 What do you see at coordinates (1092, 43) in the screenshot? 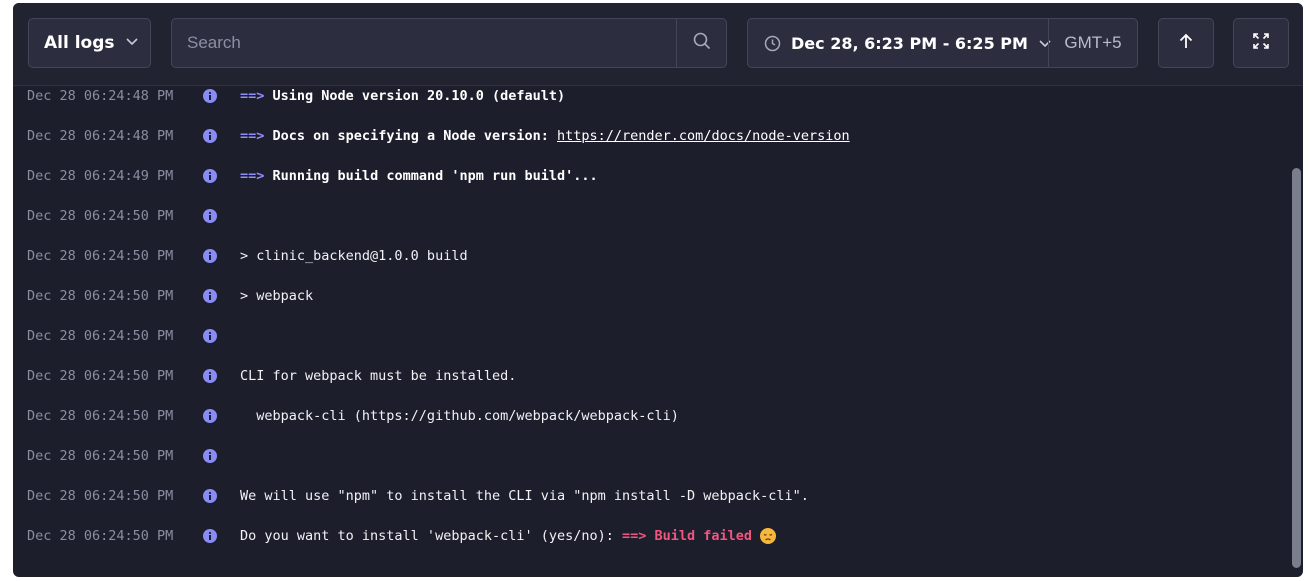
I see `timezone-button: GMT+5` at bounding box center [1092, 43].